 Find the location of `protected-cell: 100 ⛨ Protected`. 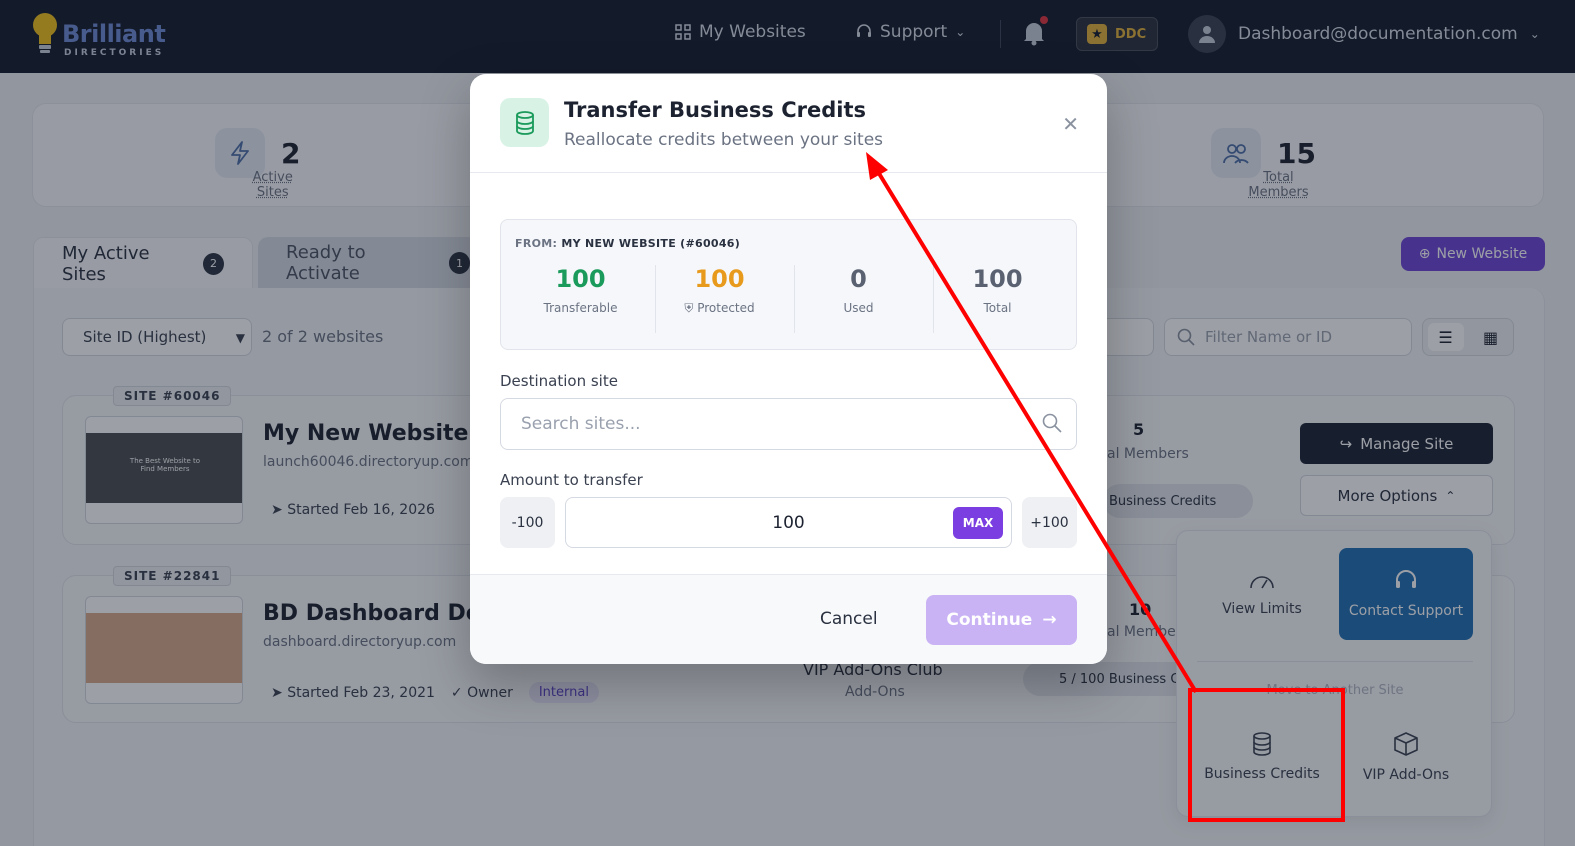

protected-cell: 100 ⛨ Protected is located at coordinates (719, 299).